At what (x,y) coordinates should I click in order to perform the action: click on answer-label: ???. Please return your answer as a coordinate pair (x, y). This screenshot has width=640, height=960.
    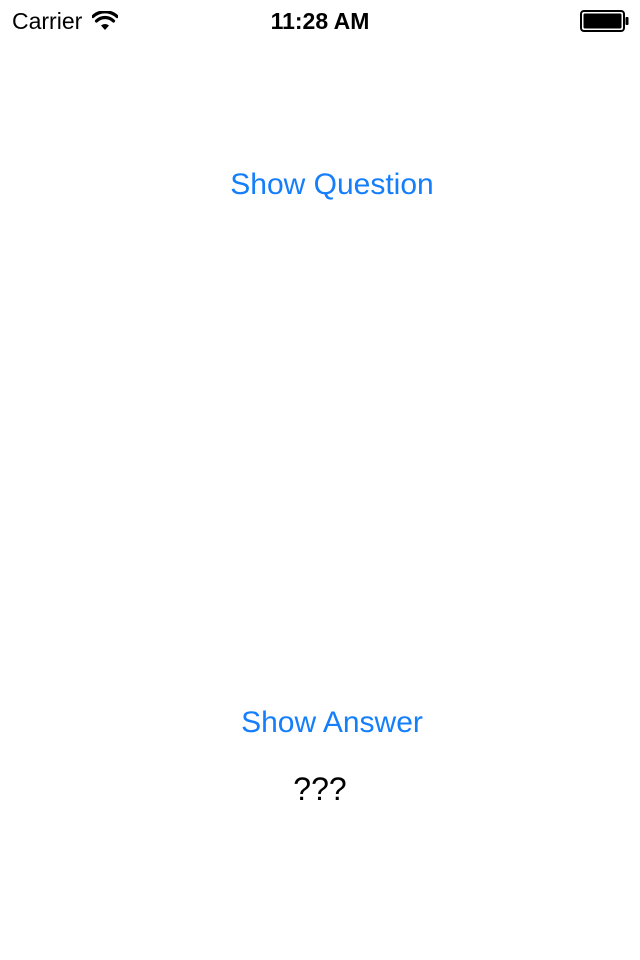
    Looking at the image, I should click on (320, 789).